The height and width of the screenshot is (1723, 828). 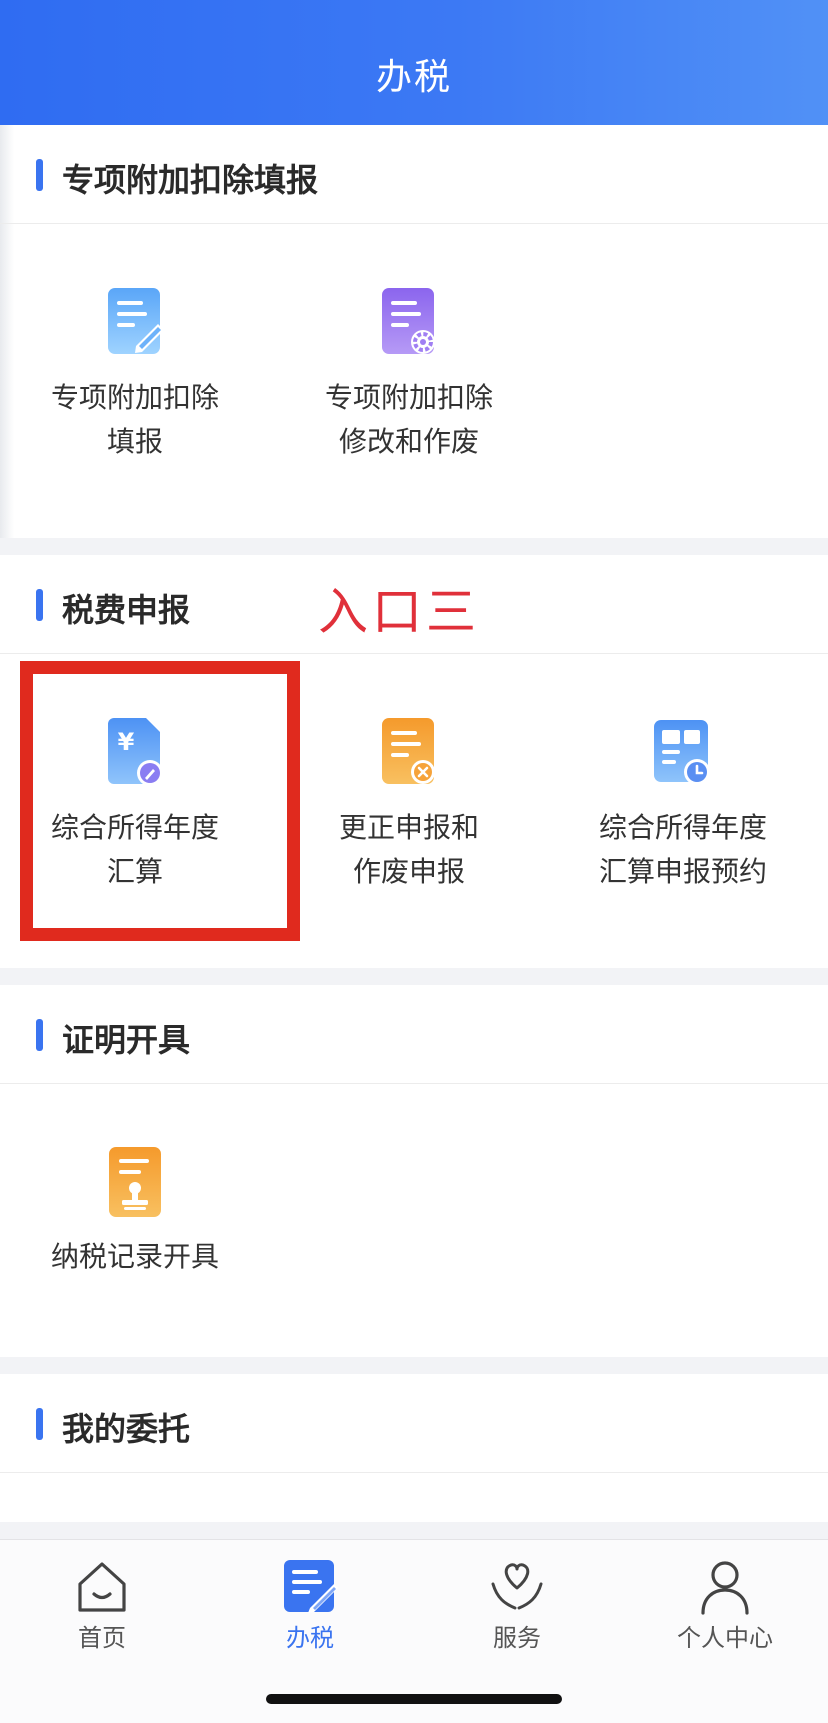 What do you see at coordinates (414, 1699) in the screenshot?
I see `home-indicator` at bounding box center [414, 1699].